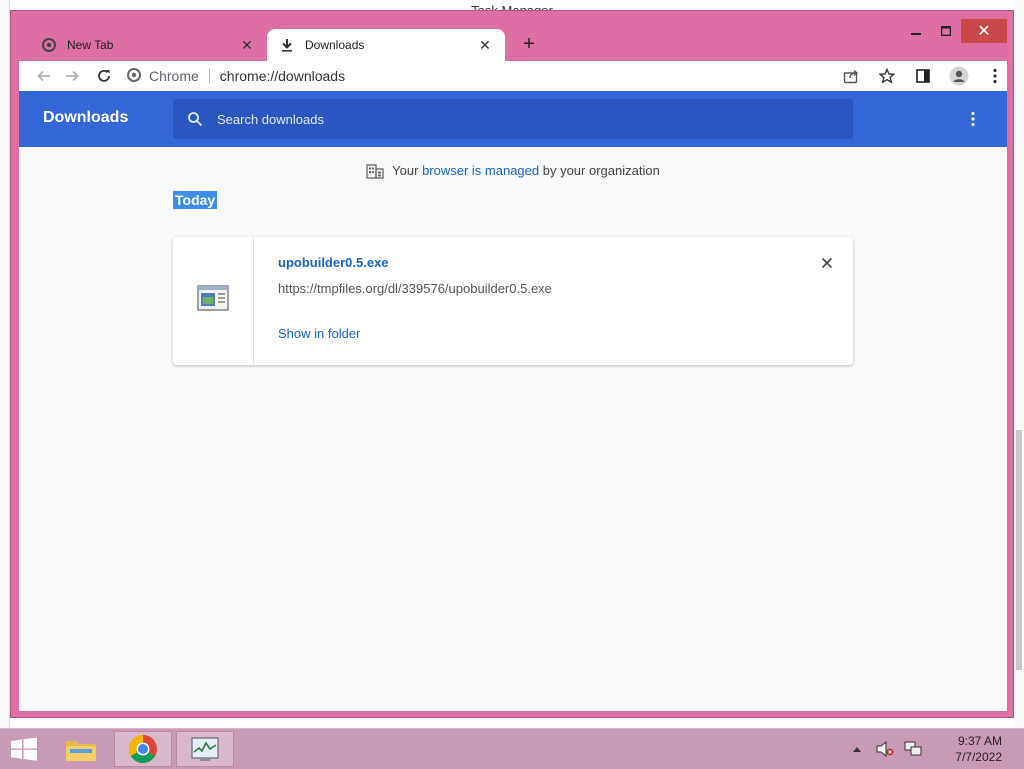 The image size is (1024, 769). Describe the element at coordinates (407, 170) in the screenshot. I see `managed-prefix: Your` at that location.